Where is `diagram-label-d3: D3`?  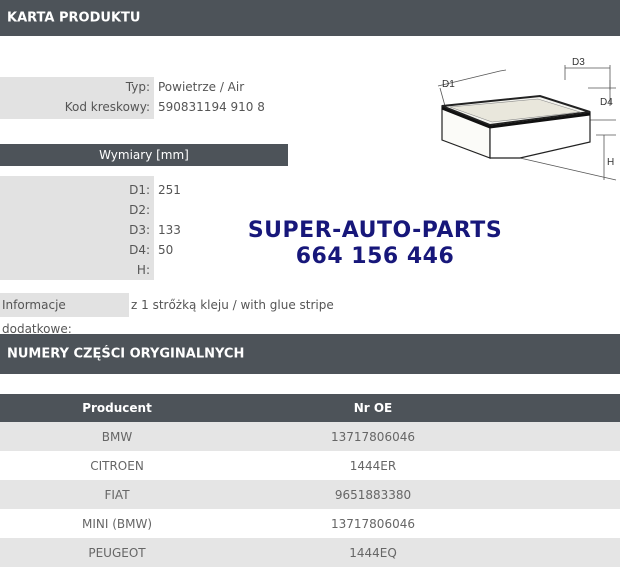 diagram-label-d3: D3 is located at coordinates (578, 62).